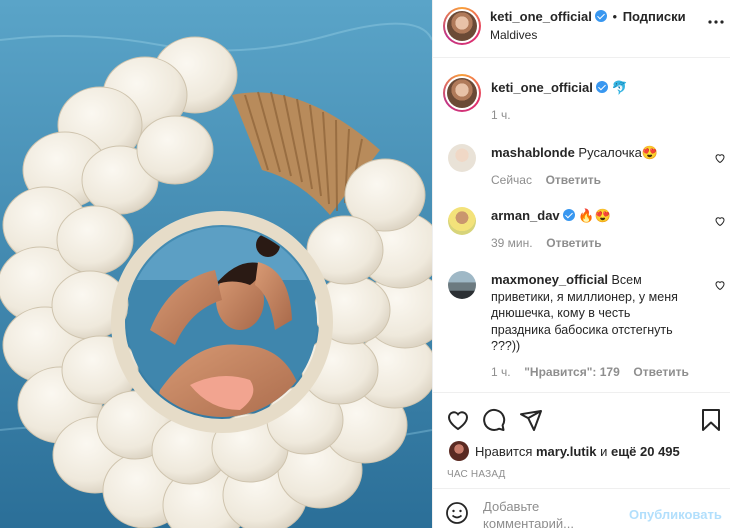  What do you see at coordinates (572, 372) in the screenshot?
I see `comment-likes-count: "Нравится": 179` at bounding box center [572, 372].